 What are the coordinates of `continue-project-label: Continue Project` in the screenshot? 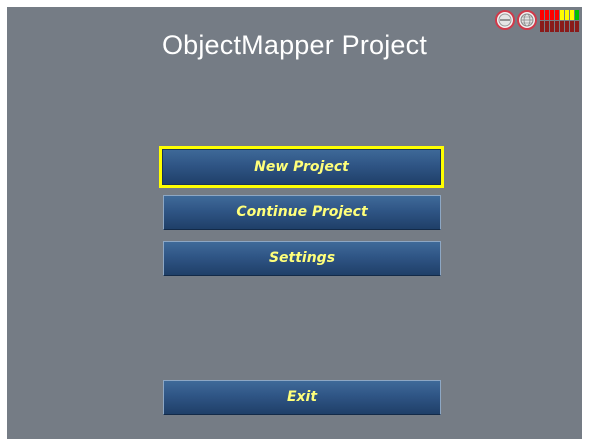 It's located at (302, 212).